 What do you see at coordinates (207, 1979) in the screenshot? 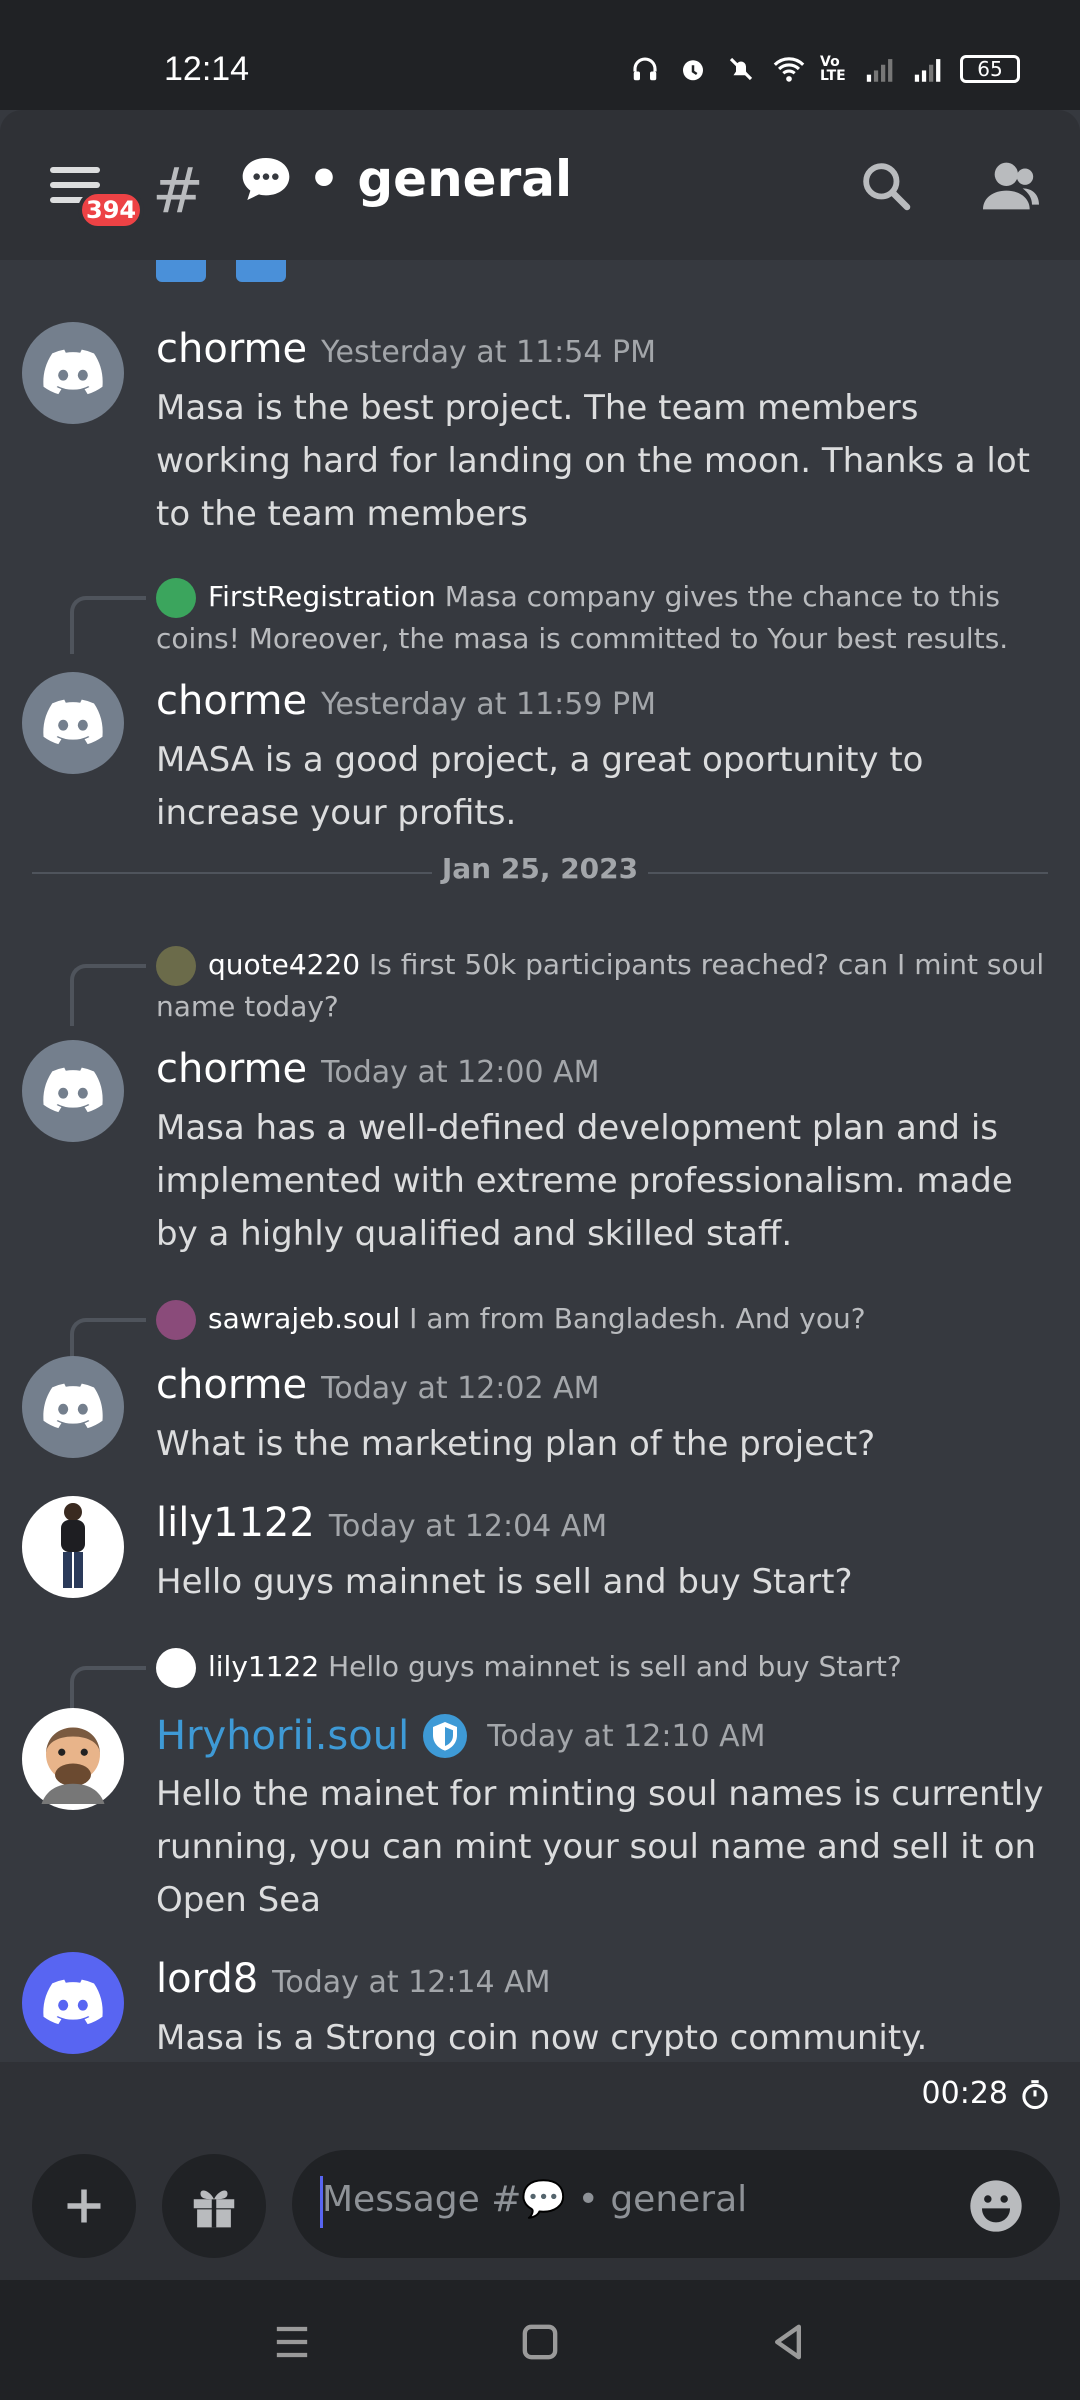
I see `username: lord8` at bounding box center [207, 1979].